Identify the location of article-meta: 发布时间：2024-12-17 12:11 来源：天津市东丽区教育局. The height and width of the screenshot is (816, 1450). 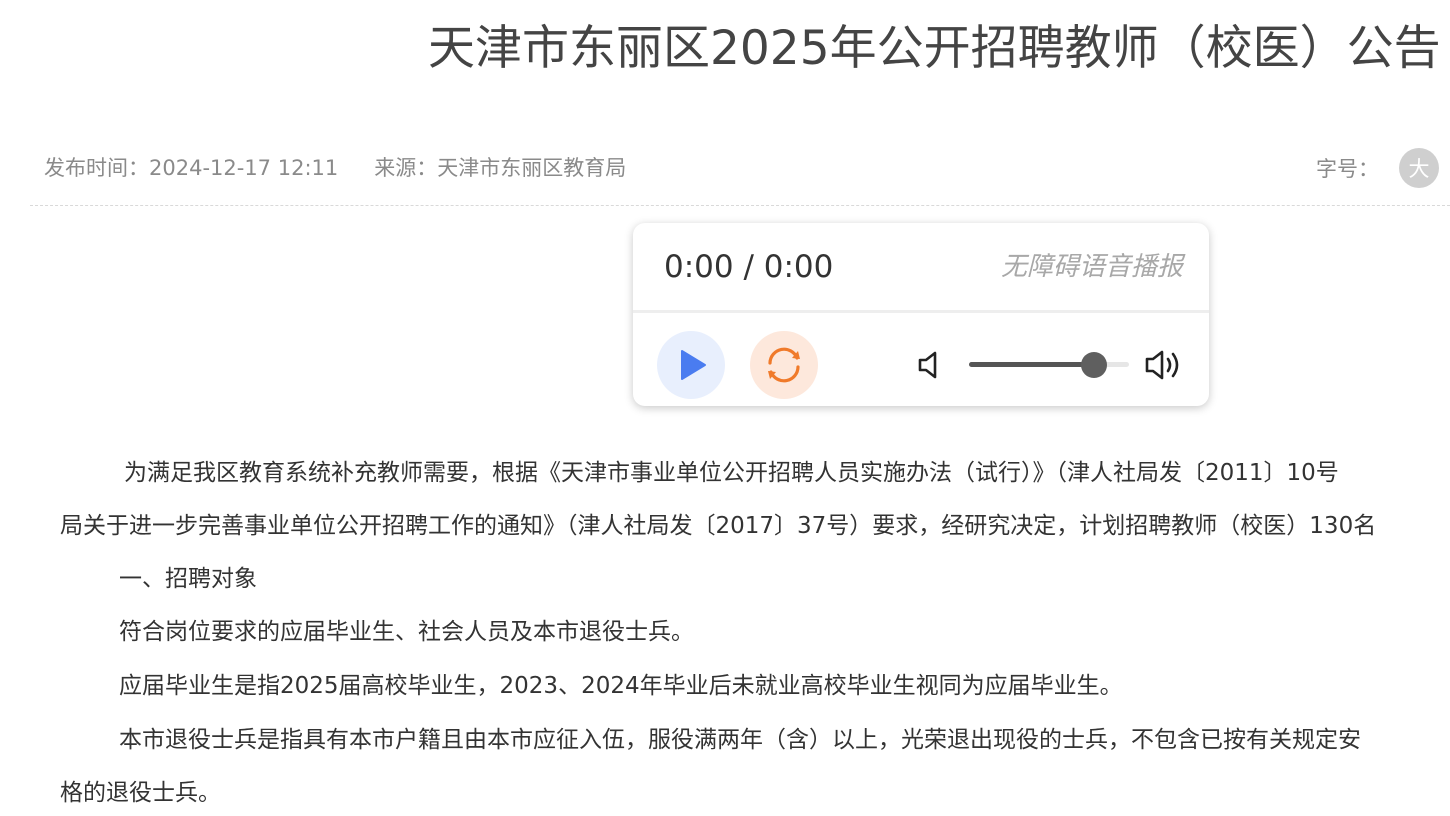
(335, 168).